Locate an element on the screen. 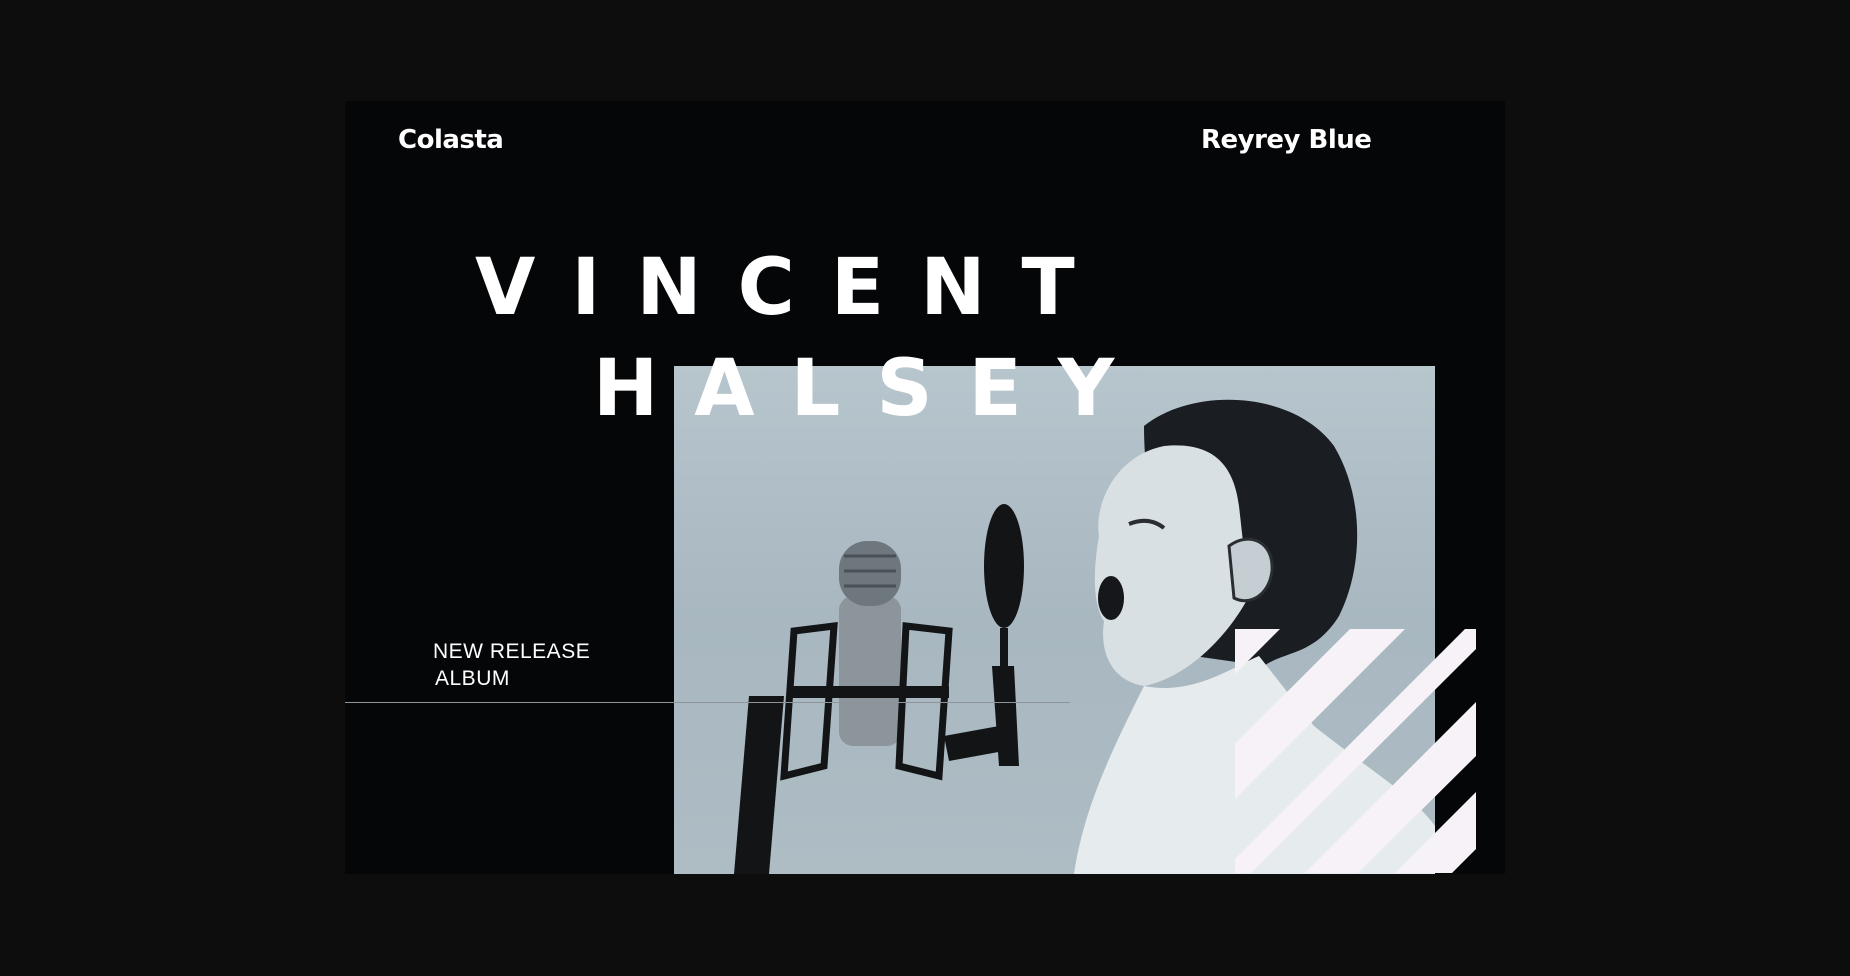 Image resolution: width=1850 pixels, height=976 pixels. boy-ear is located at coordinates (1250, 570).